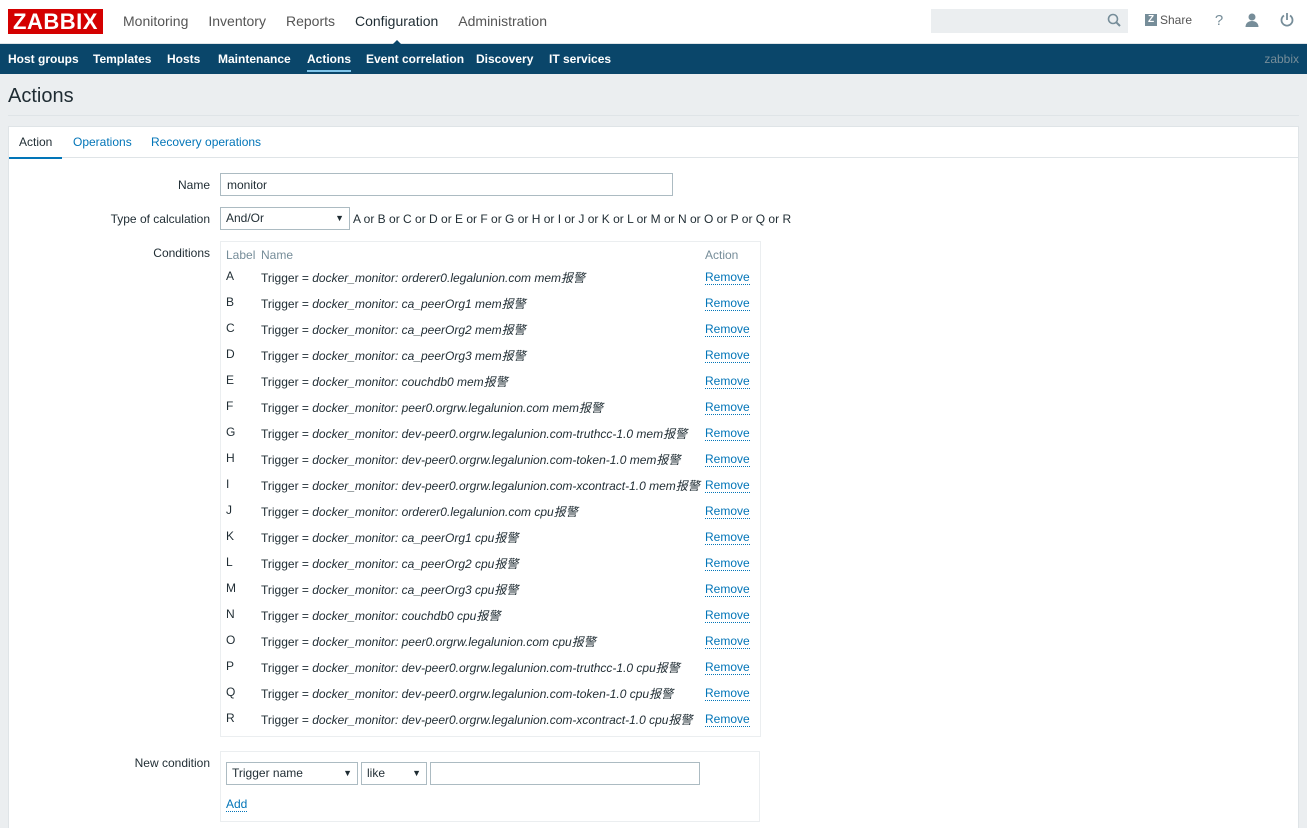 The height and width of the screenshot is (828, 1307). I want to click on condition-value: docker_monitor: couchdb0 cpu报警, so click(406, 616).